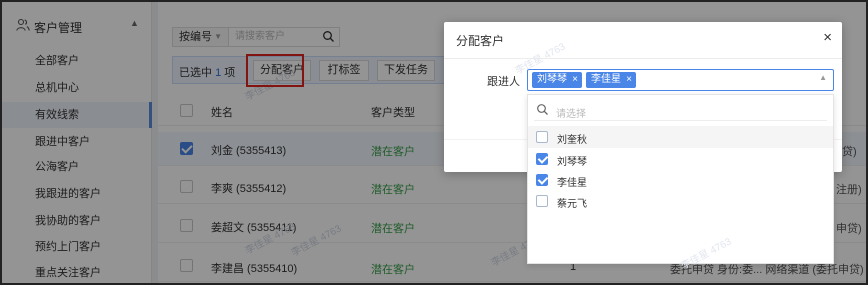 The image size is (868, 285). Describe the element at coordinates (827, 37) in the screenshot. I see `close-icon: ×` at that location.